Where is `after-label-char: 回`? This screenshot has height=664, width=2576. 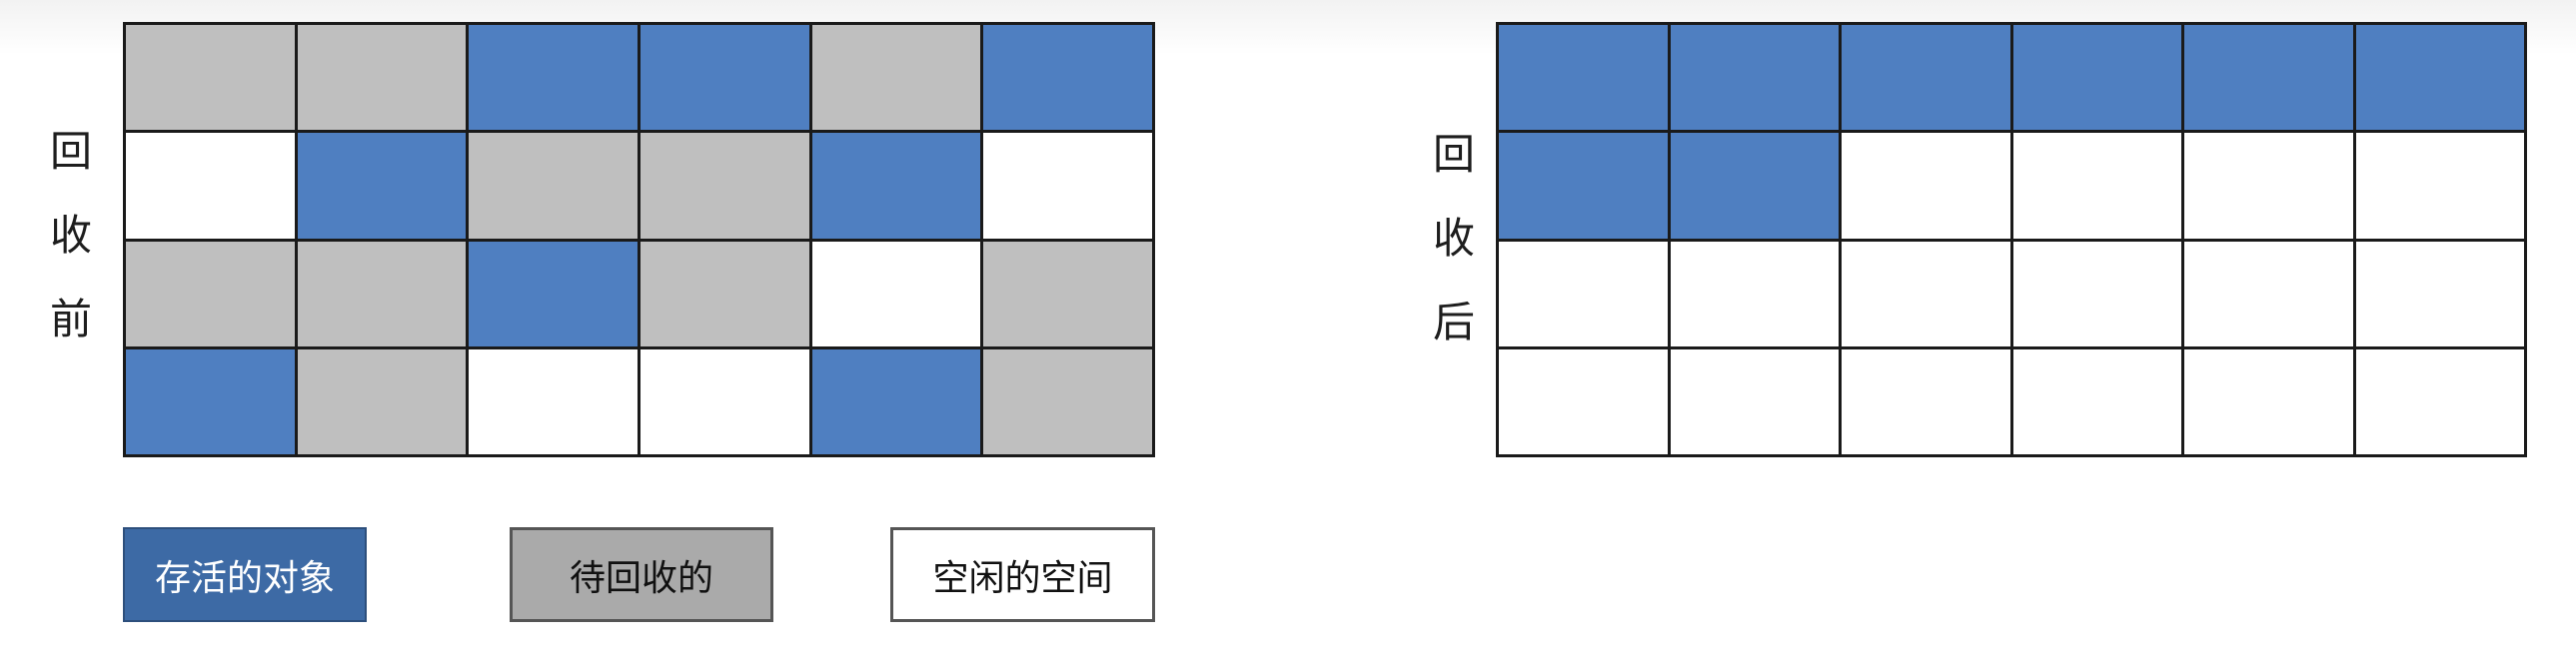 after-label-char: 回 is located at coordinates (1453, 154).